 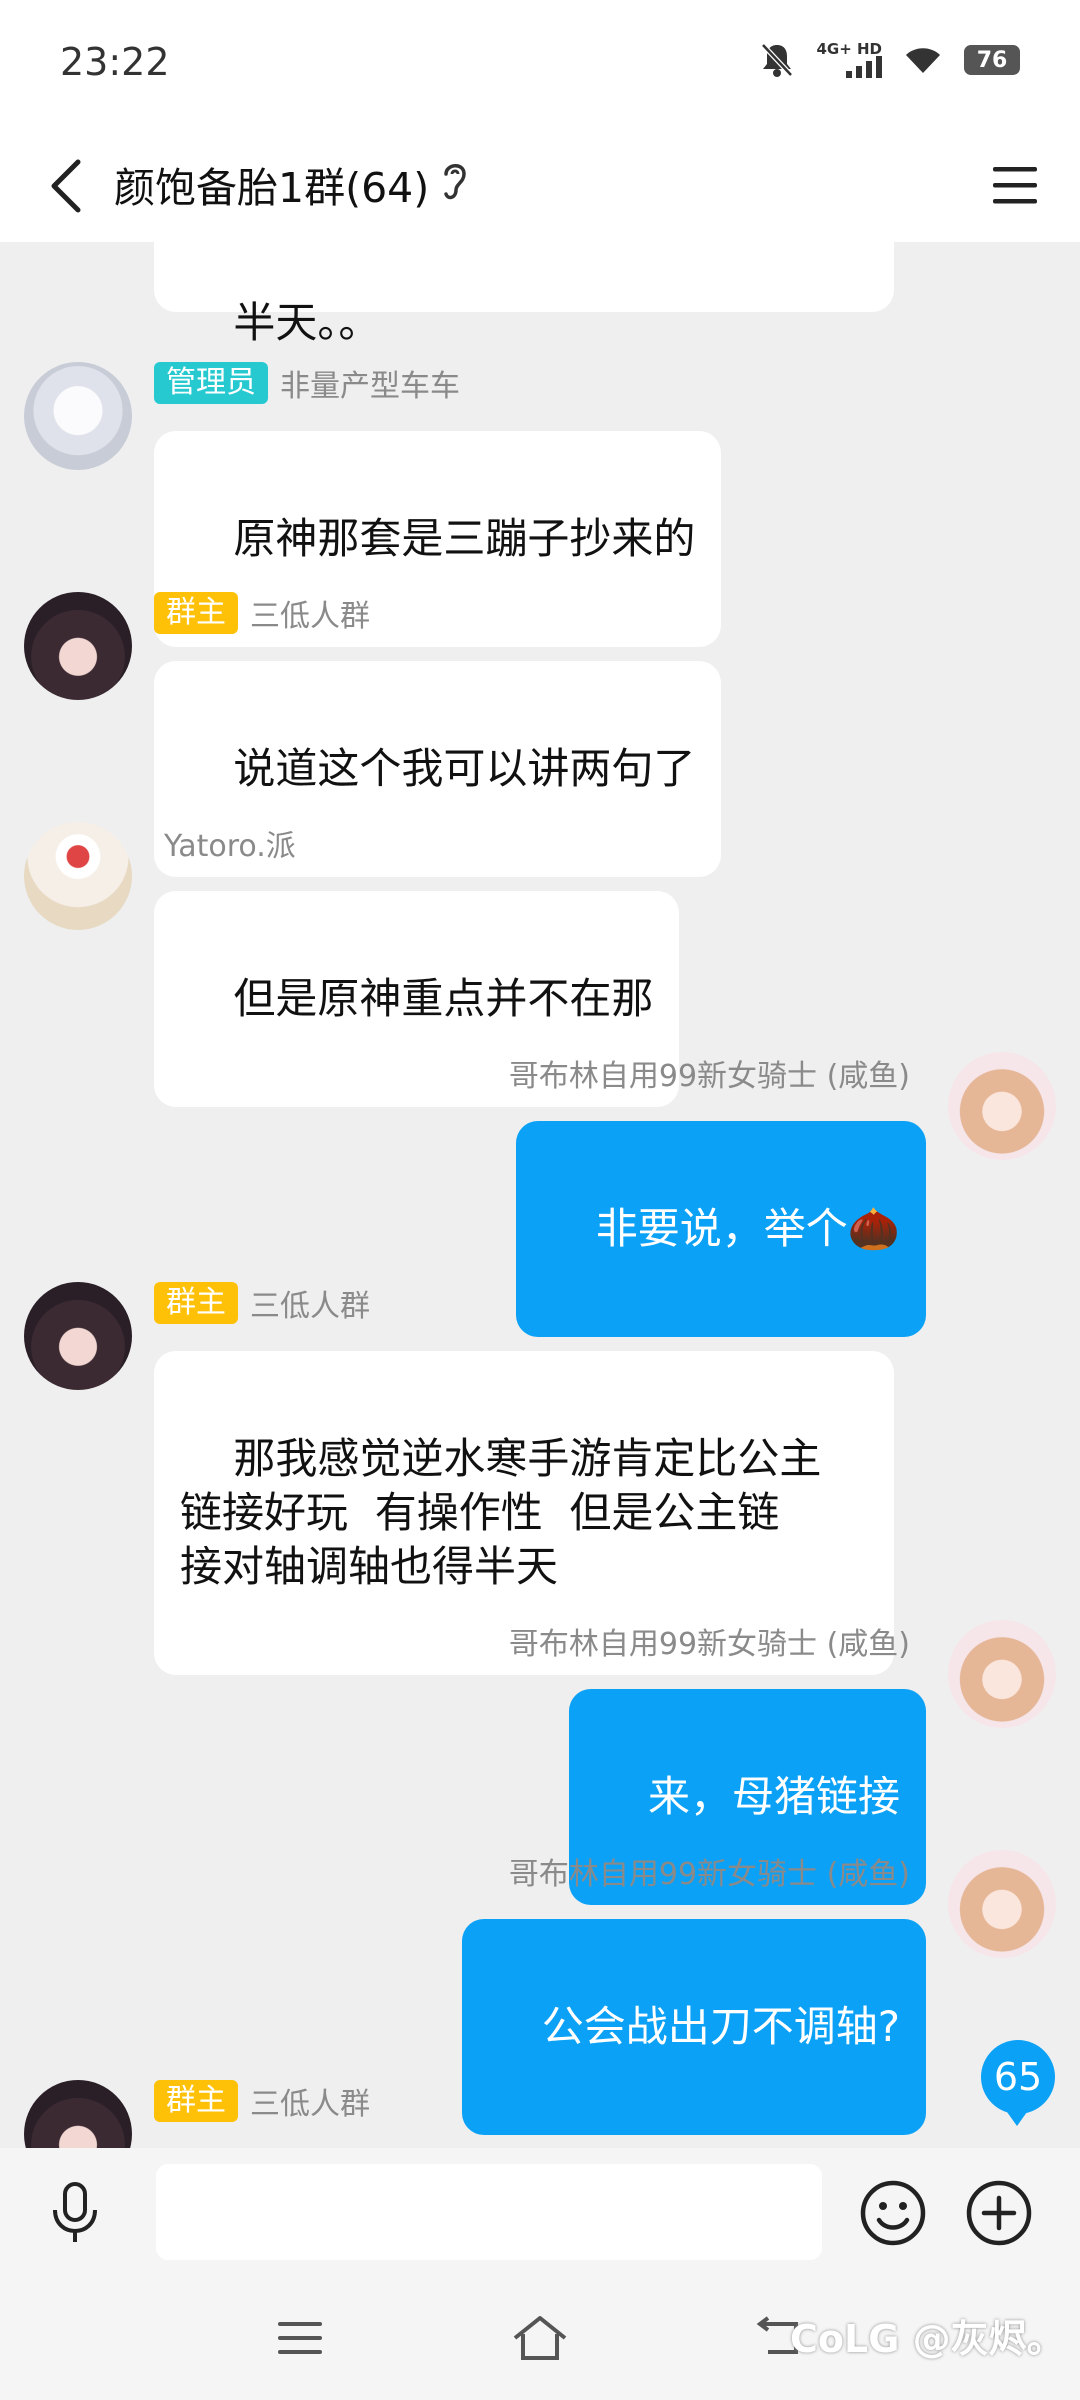 I want to click on nav-home-button, so click(x=540, y=2338).